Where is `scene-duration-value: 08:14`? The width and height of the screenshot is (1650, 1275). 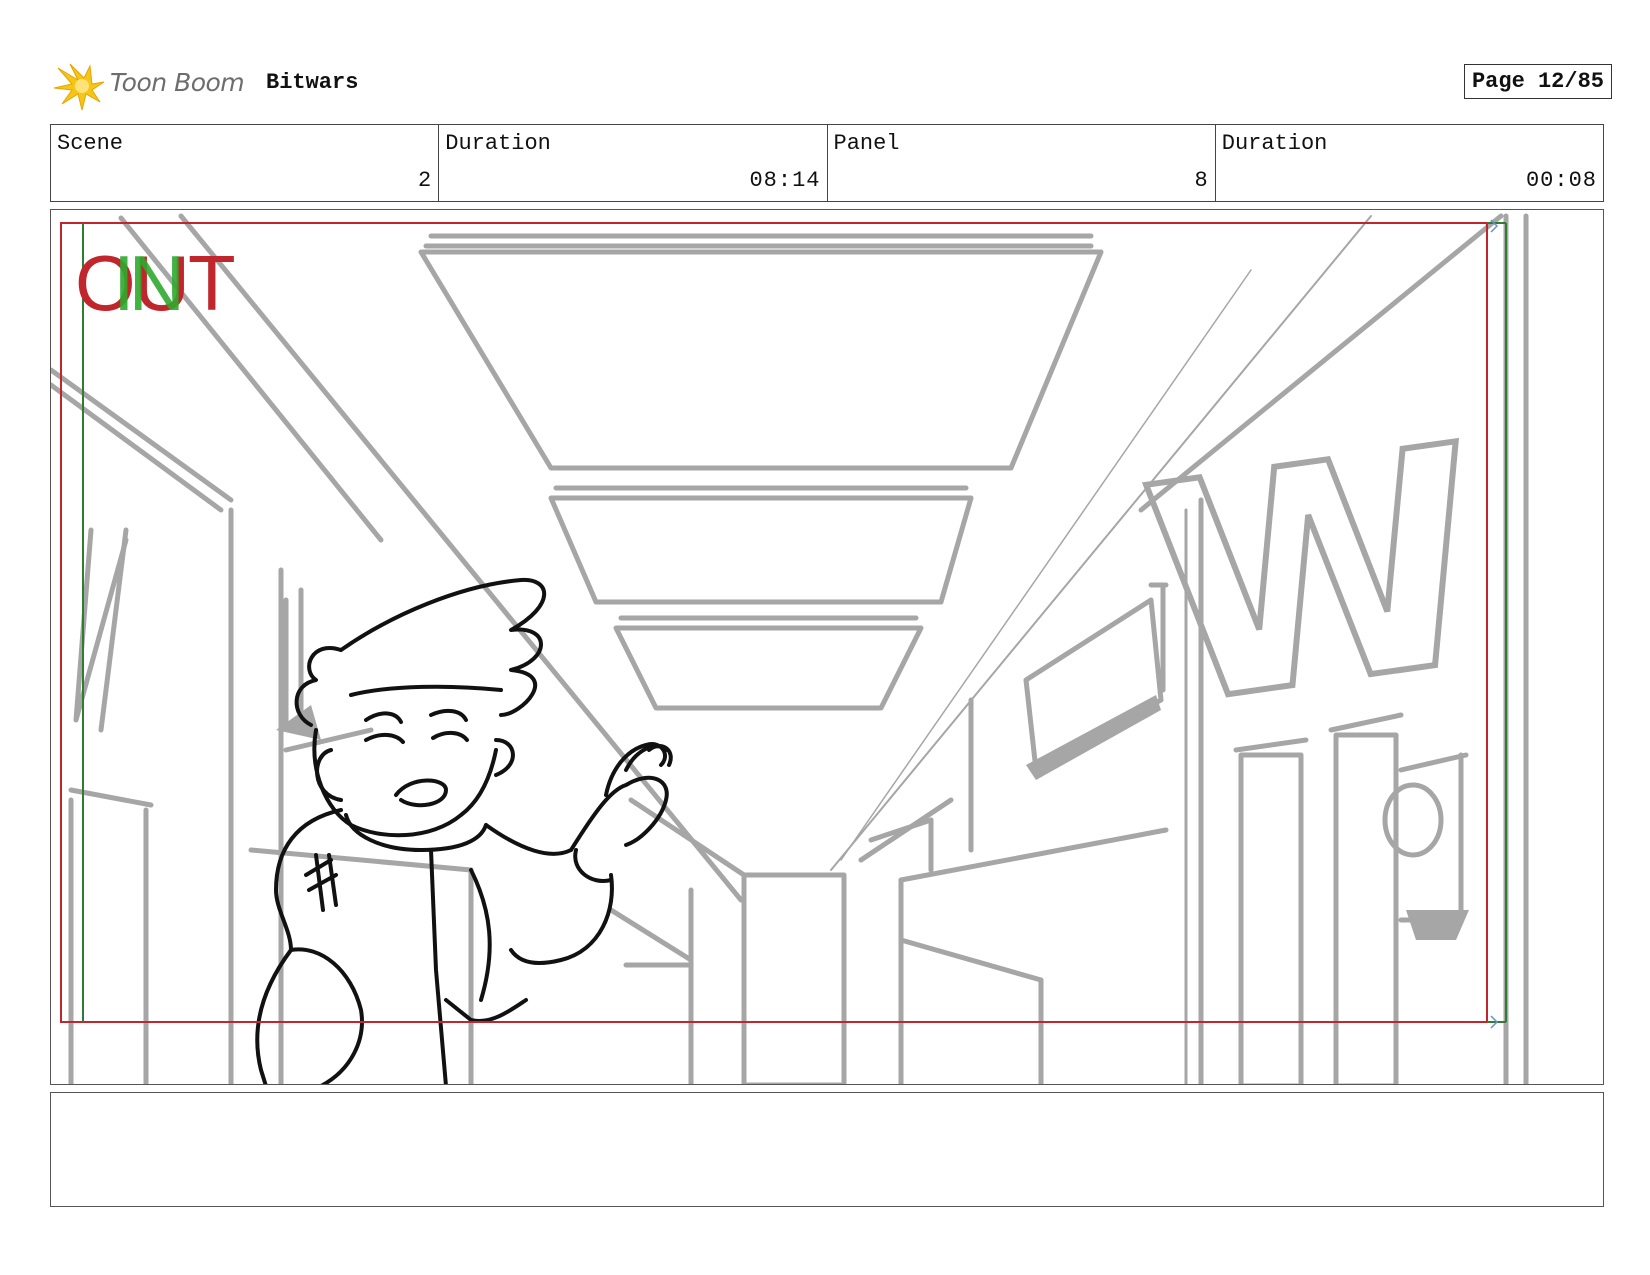 scene-duration-value: 08:14 is located at coordinates (785, 180).